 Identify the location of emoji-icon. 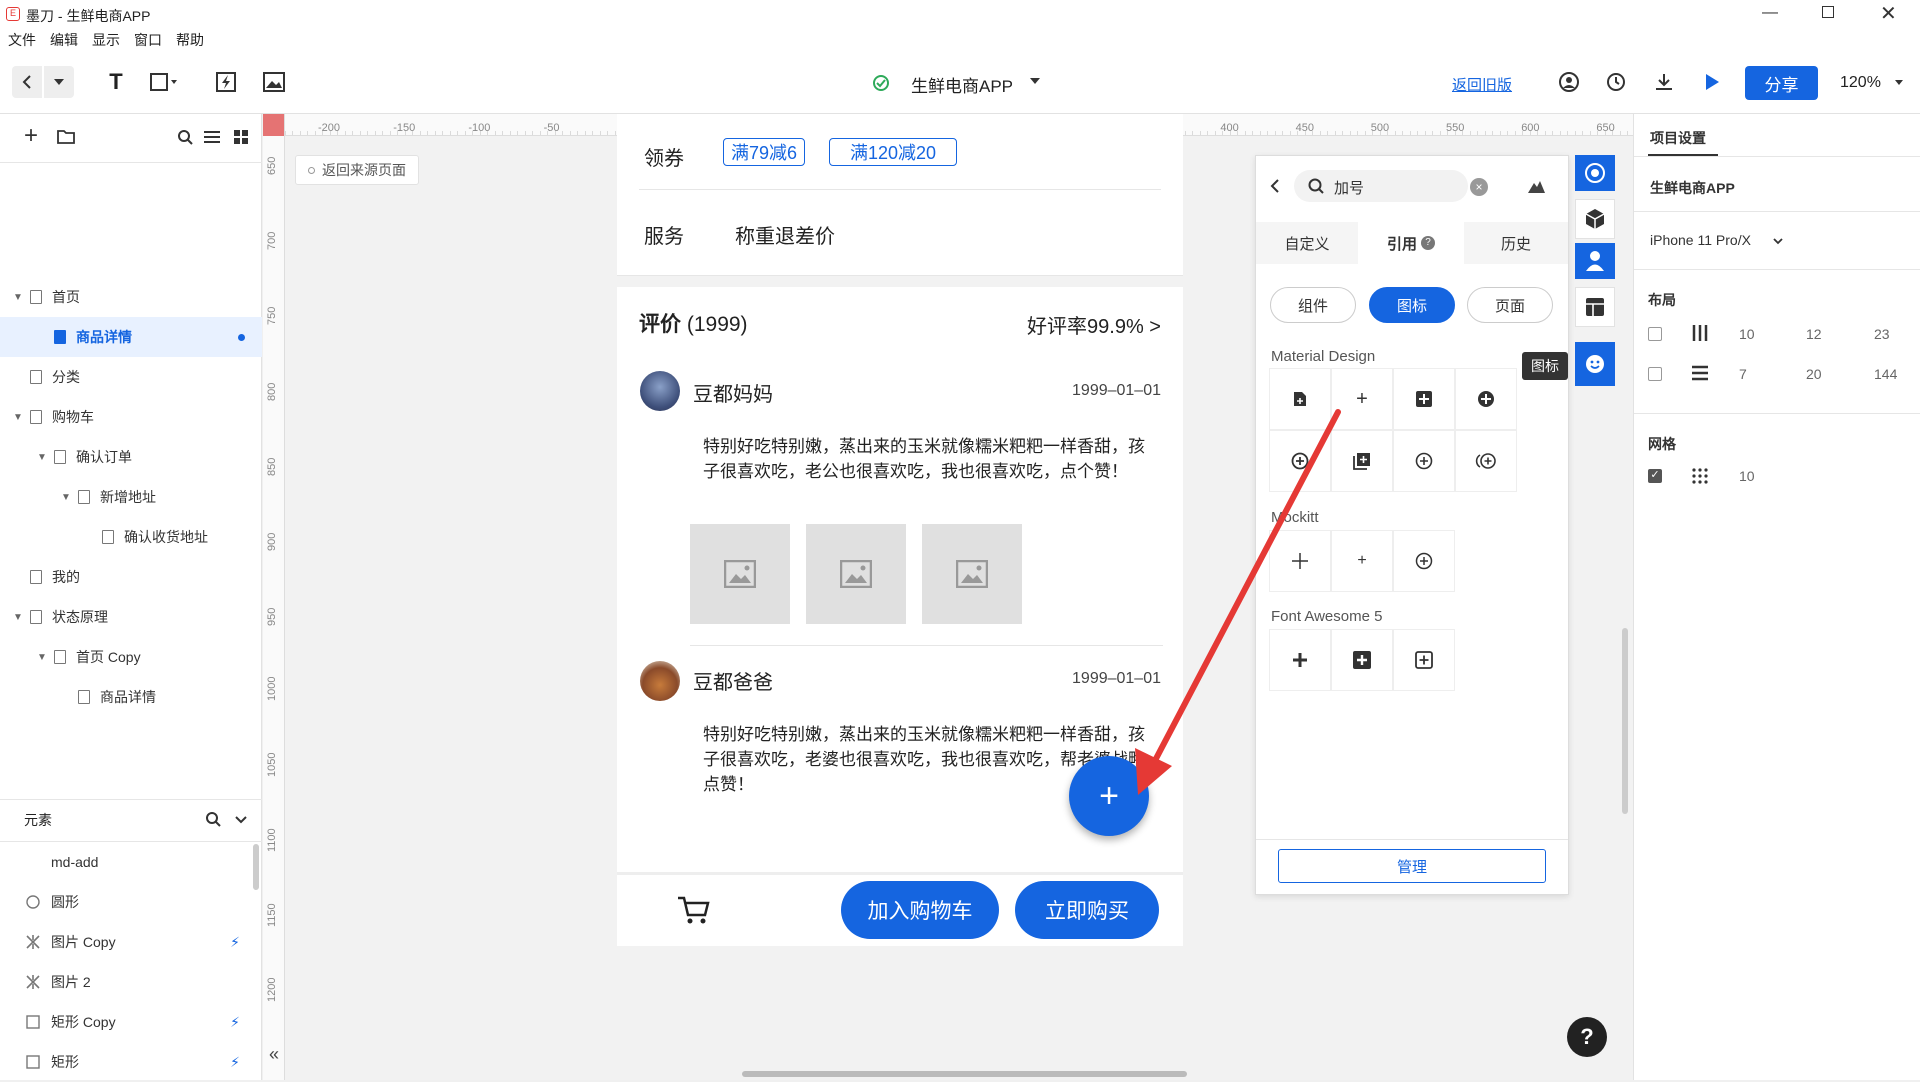
(1595, 364).